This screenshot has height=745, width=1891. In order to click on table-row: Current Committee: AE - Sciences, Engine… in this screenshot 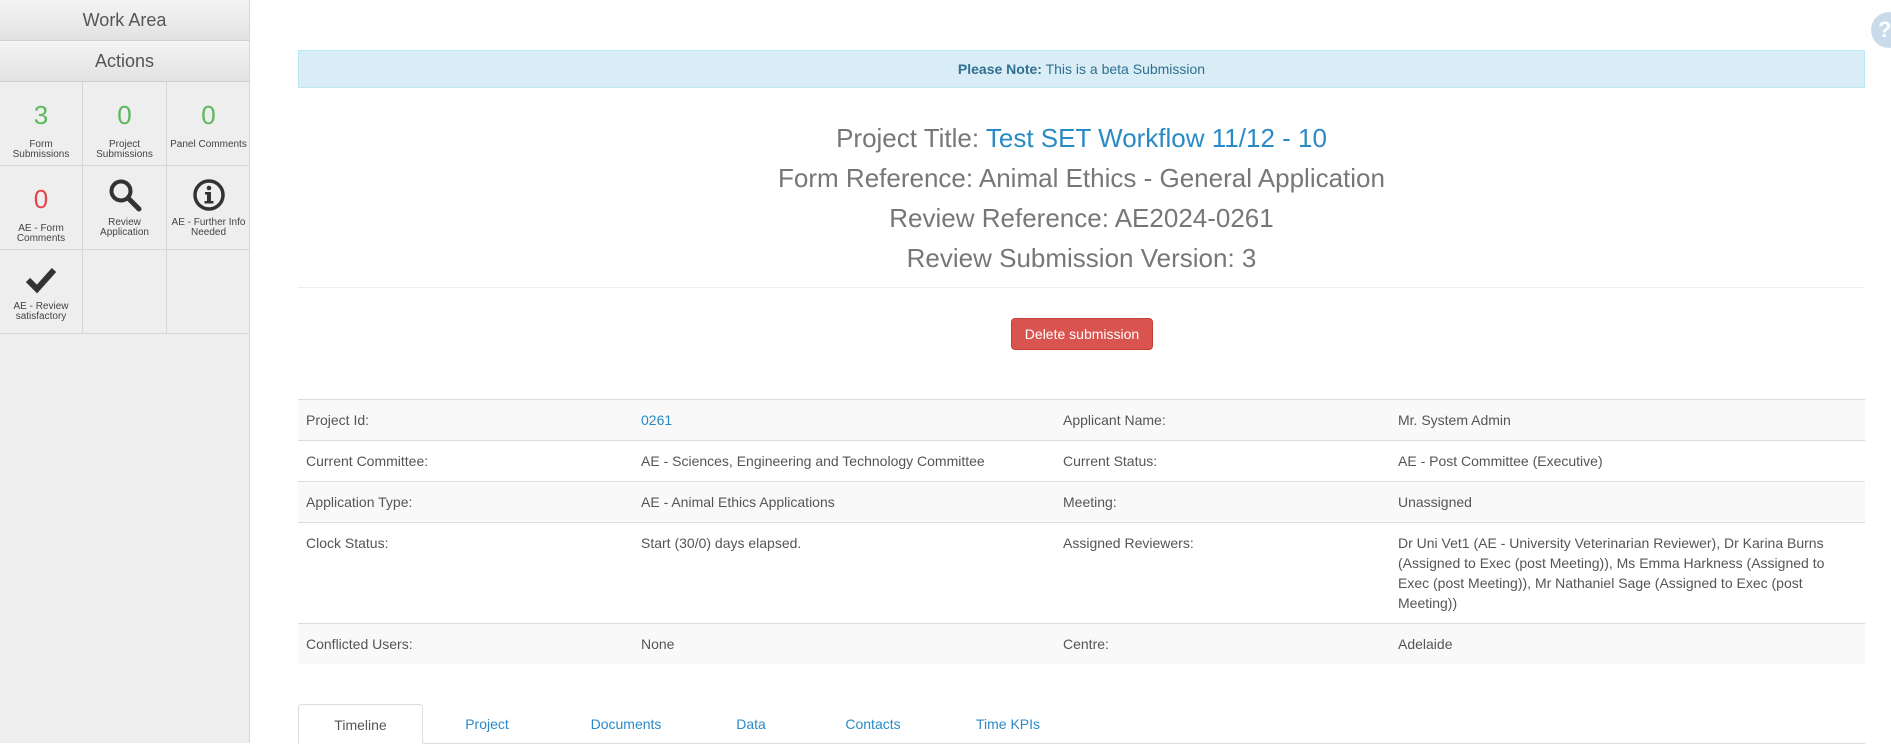, I will do `click(1081, 461)`.